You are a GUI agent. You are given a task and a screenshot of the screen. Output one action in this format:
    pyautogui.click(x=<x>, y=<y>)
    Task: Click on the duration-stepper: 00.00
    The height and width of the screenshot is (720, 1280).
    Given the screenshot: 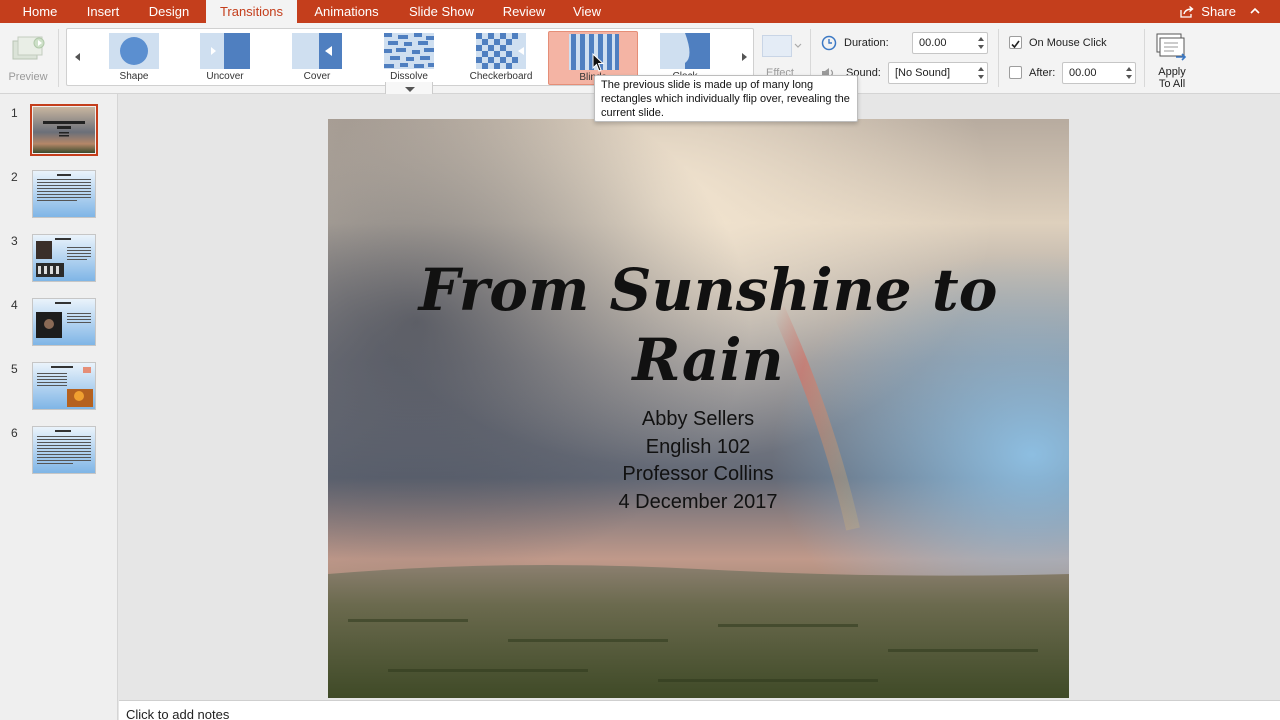 What is the action you would take?
    pyautogui.click(x=950, y=43)
    